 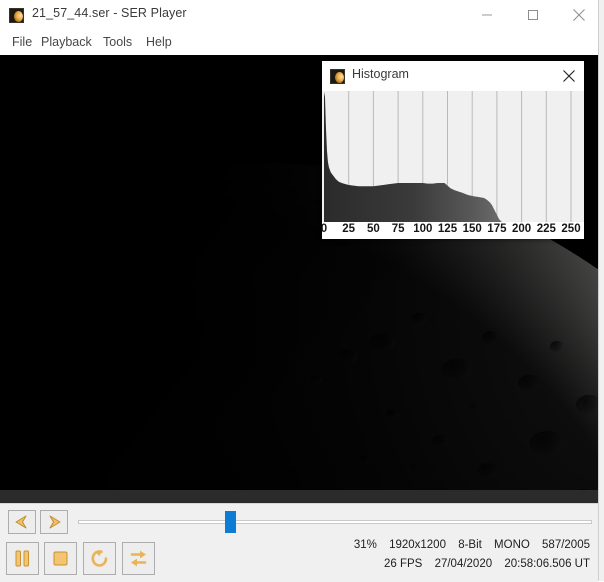 I want to click on status-color-mode: MONO, so click(x=512, y=545).